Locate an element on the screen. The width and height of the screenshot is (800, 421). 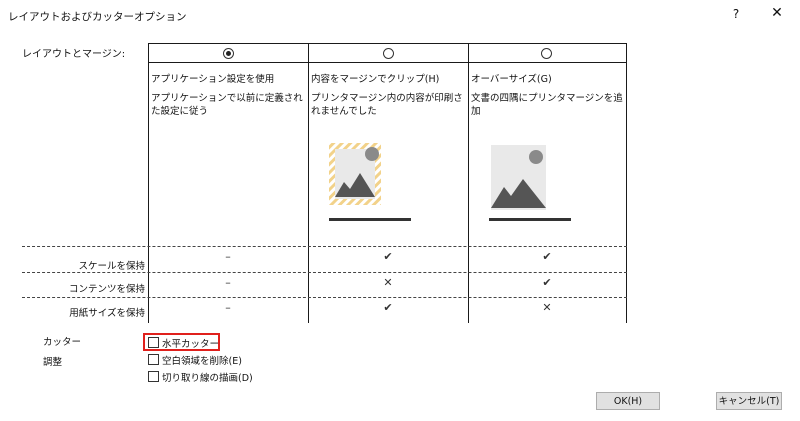
horizontal-cutter-label: 水平カッター is located at coordinates (190, 343).